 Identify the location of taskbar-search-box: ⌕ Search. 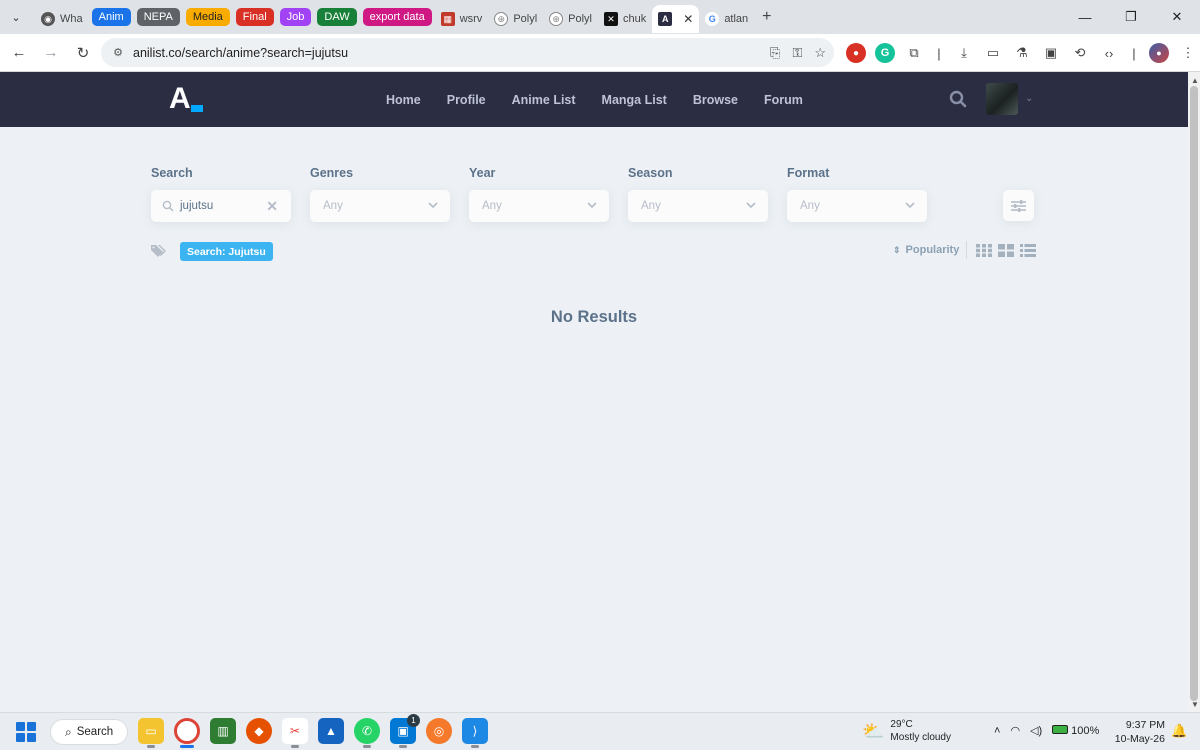
(89, 732).